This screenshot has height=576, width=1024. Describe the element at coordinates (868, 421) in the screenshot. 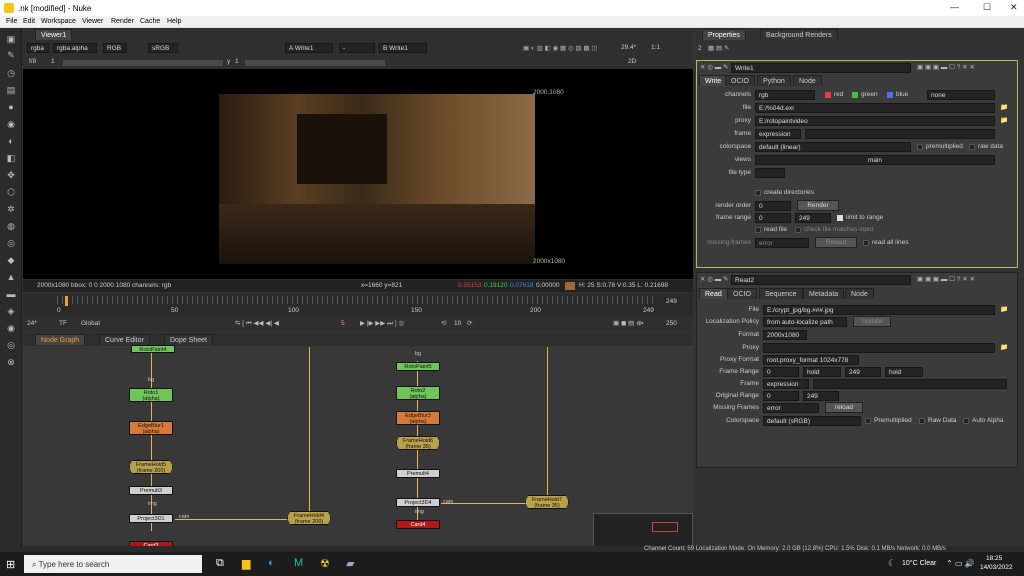

I see `read-premult-checkbox` at that location.